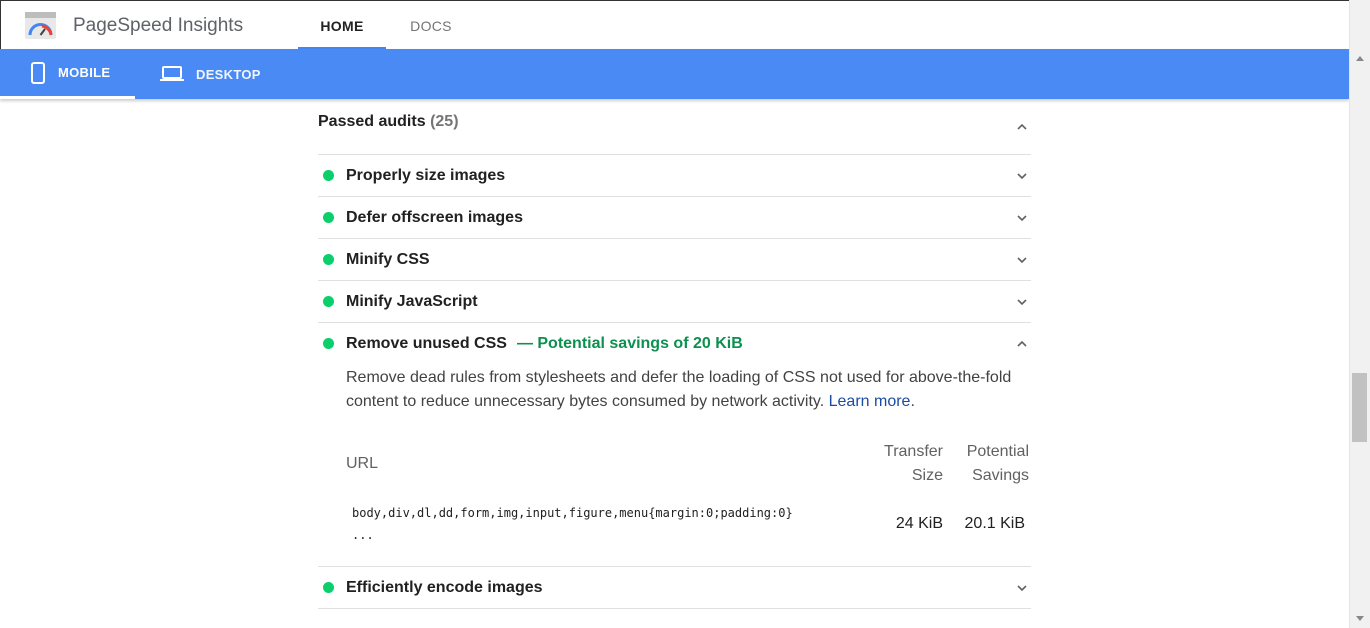  I want to click on passed-audits-title: Passed audits, so click(372, 121).